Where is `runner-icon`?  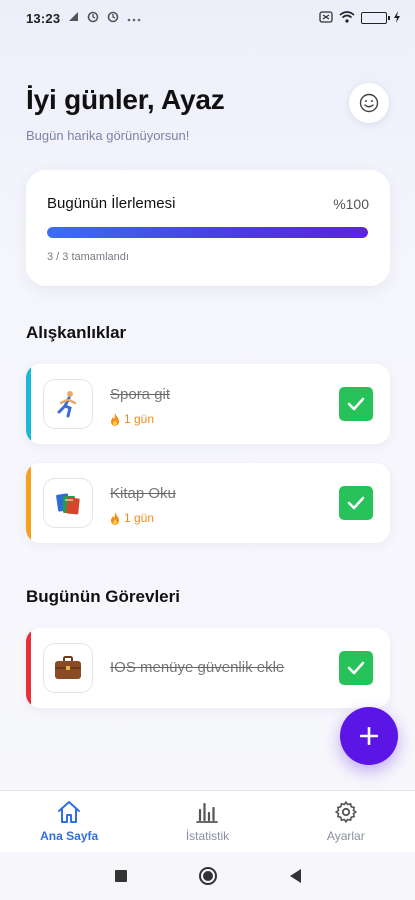
runner-icon is located at coordinates (68, 404).